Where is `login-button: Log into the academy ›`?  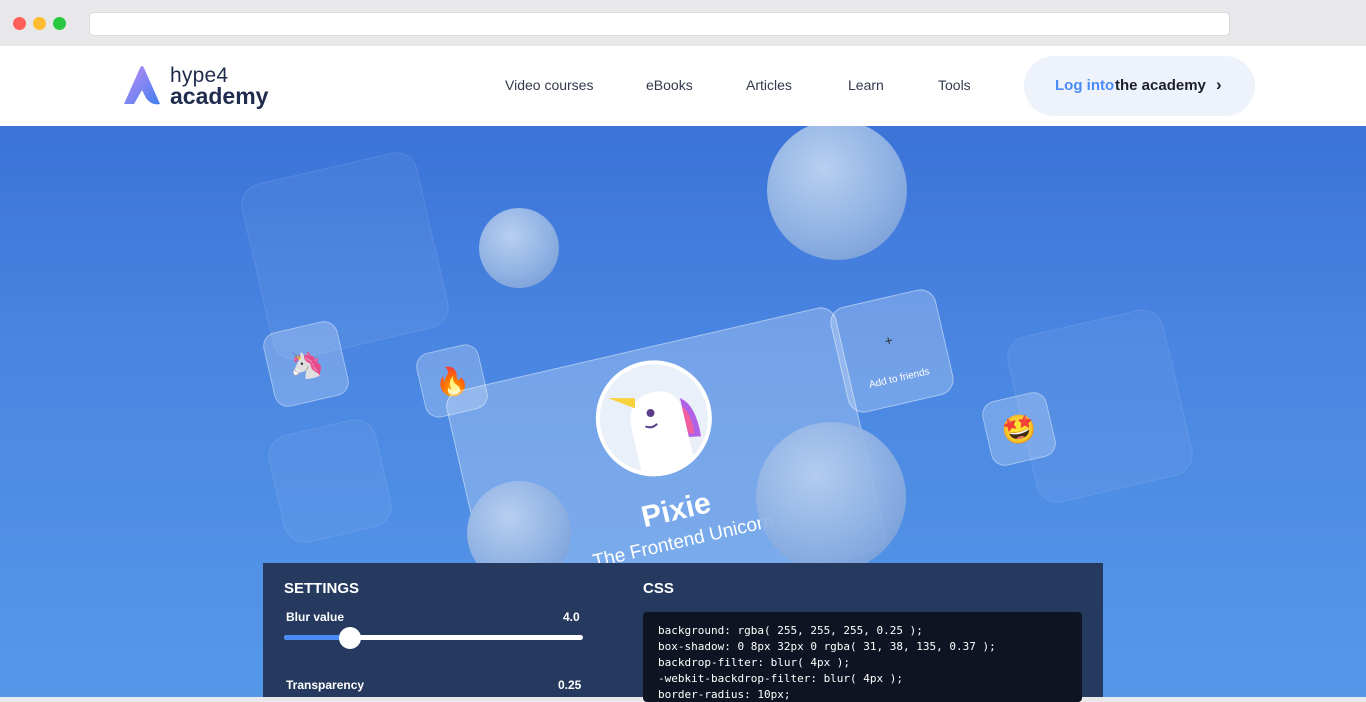
login-button: Log into the academy › is located at coordinates (1139, 86).